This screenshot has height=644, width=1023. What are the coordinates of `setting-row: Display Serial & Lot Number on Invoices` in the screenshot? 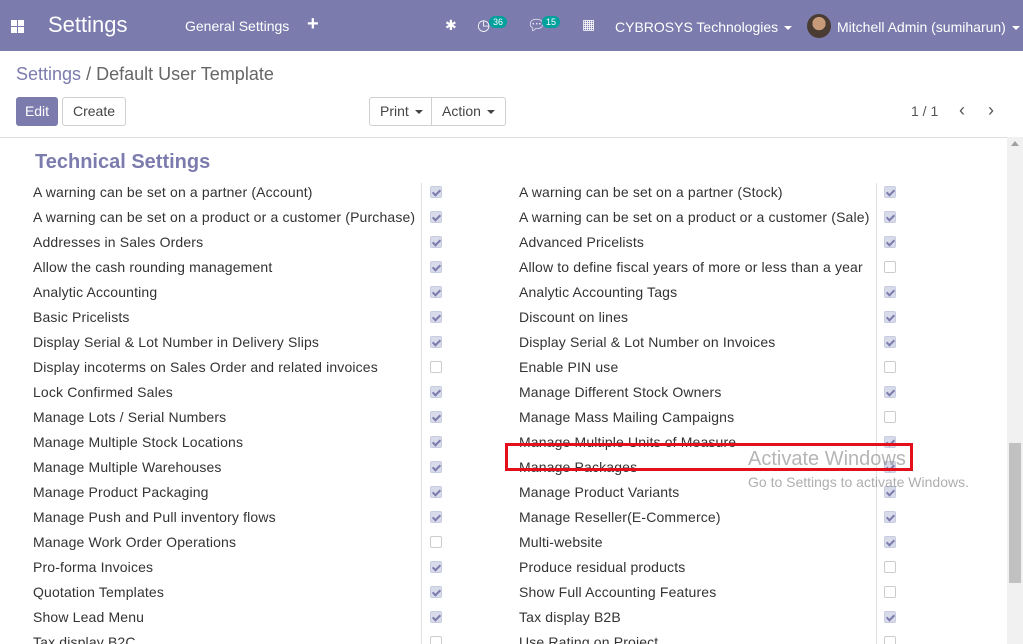 It's located at (503, 342).